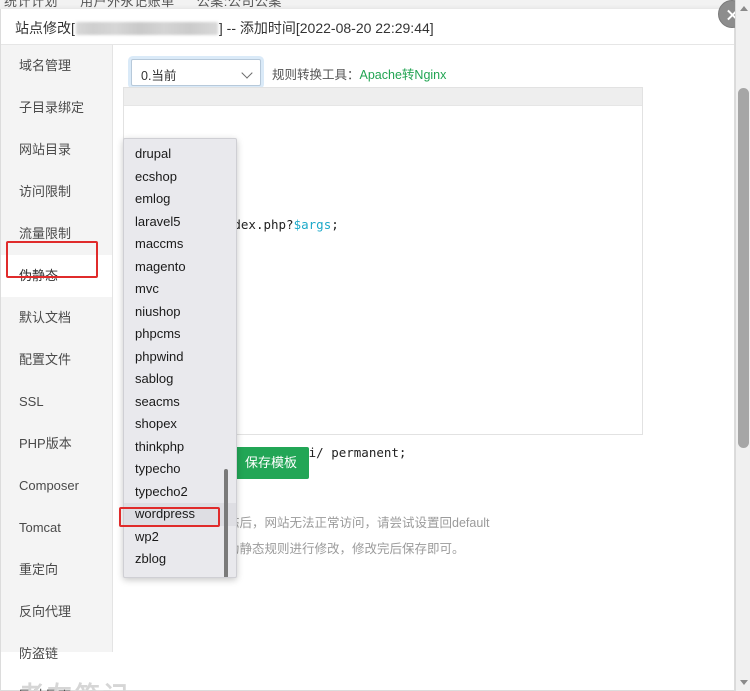 This screenshot has height=691, width=750. I want to click on modal-title: 站点修改[ ] -- 添加时间[2022-08-20 22:29:44], so click(224, 28).